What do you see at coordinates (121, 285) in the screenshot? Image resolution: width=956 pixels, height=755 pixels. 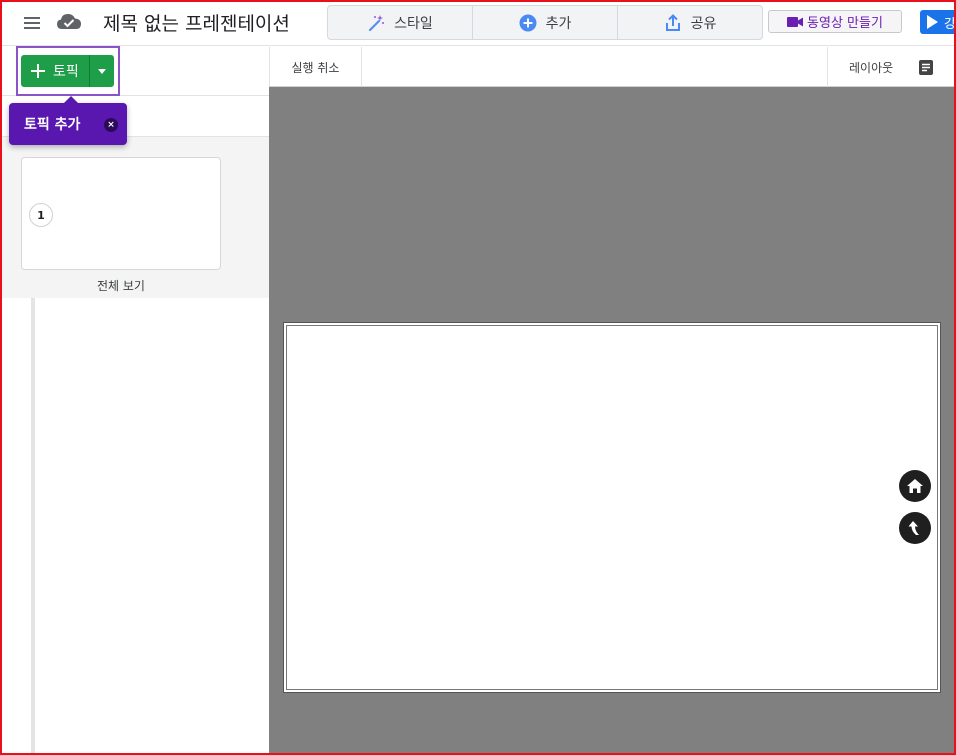 I see `overview-label: 전체 보기` at bounding box center [121, 285].